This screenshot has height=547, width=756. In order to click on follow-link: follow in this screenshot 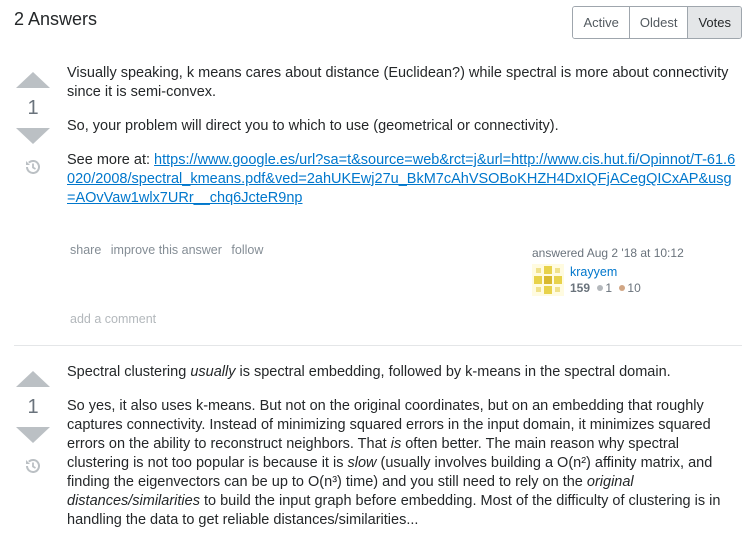, I will do `click(247, 250)`.